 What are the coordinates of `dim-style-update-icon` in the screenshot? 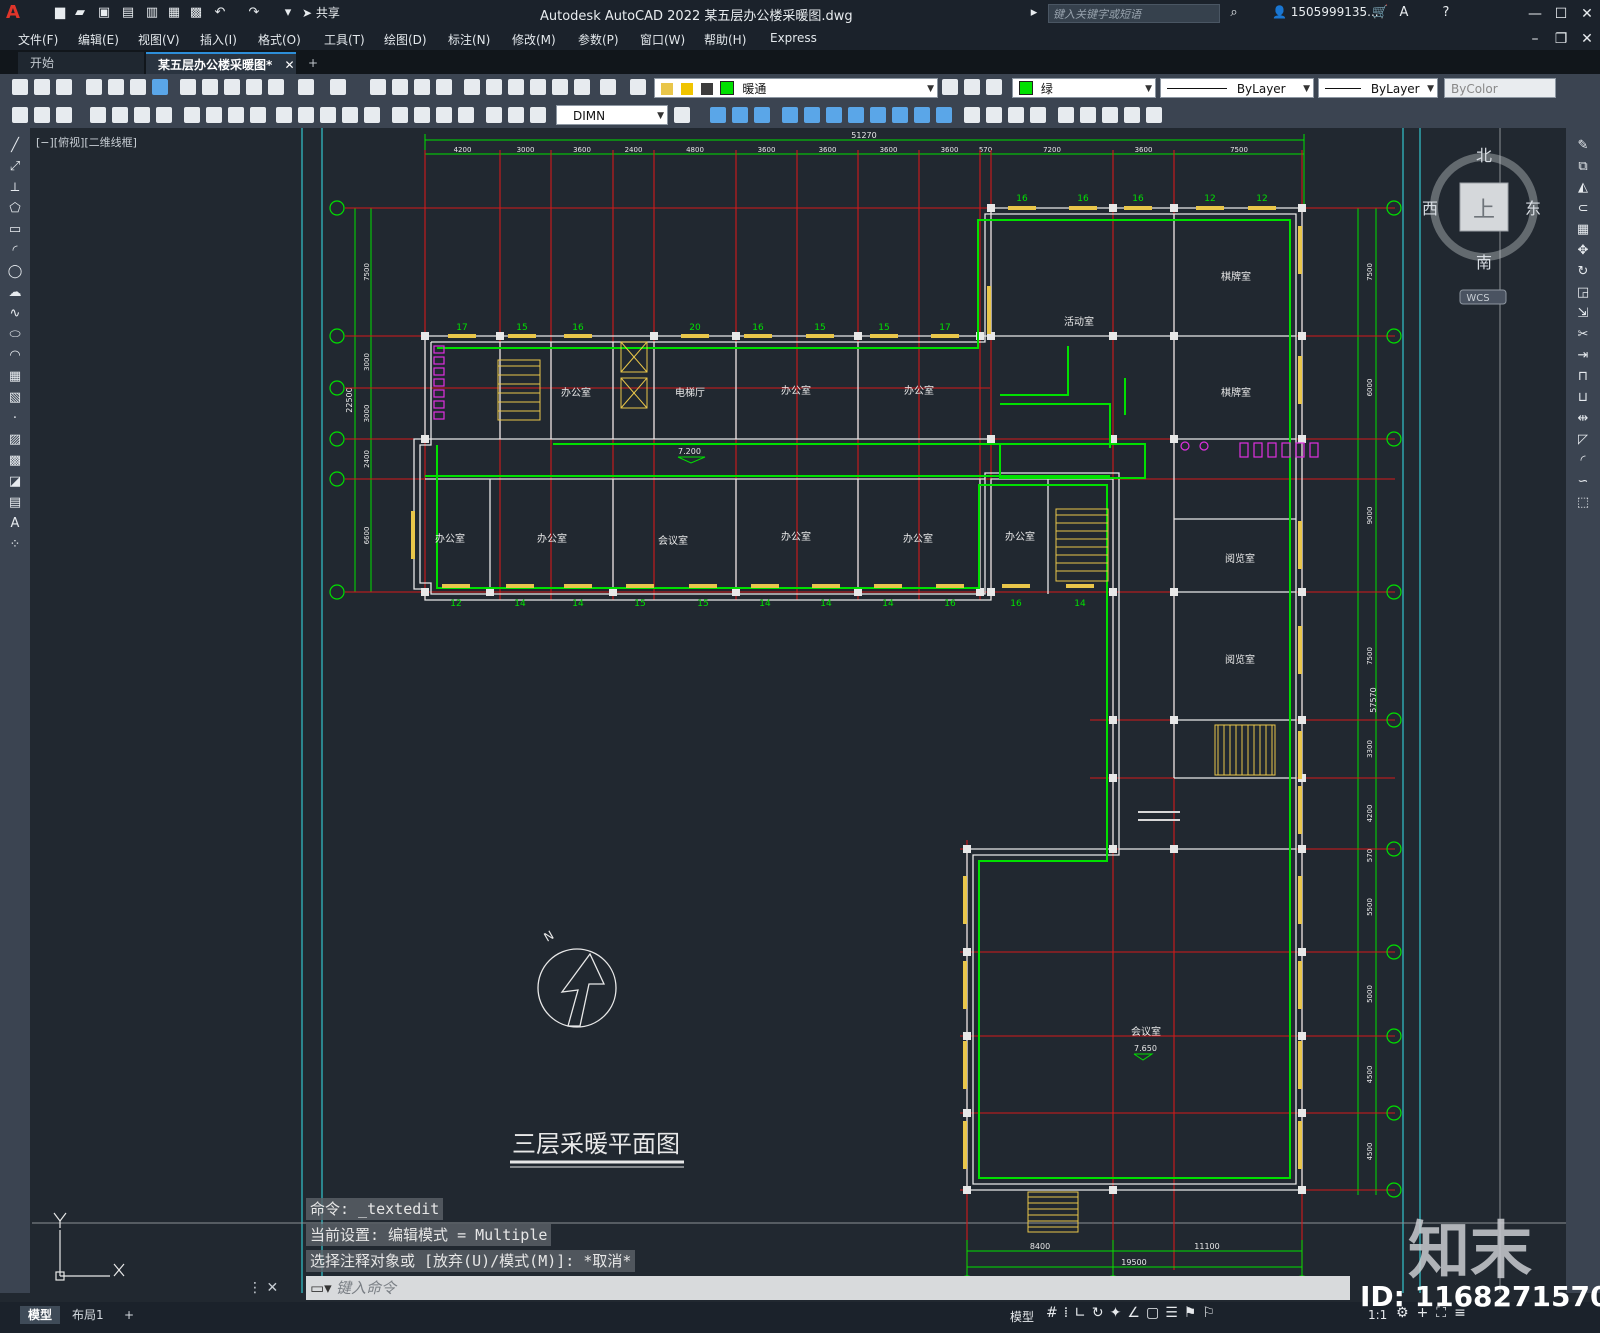 It's located at (538, 115).